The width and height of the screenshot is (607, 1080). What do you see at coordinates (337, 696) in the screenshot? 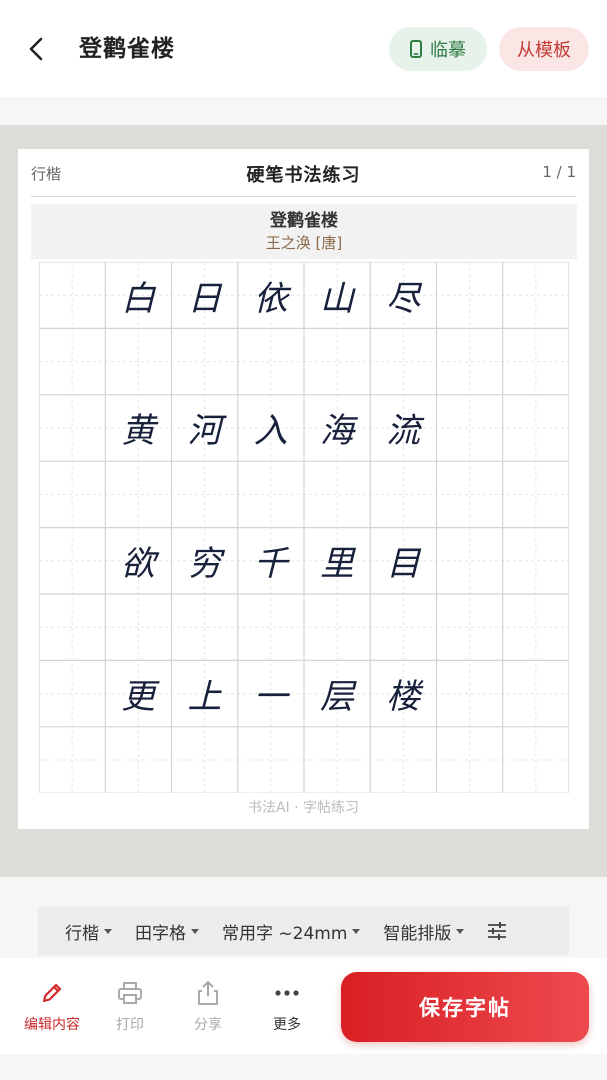
I see `copybook-character: 层` at bounding box center [337, 696].